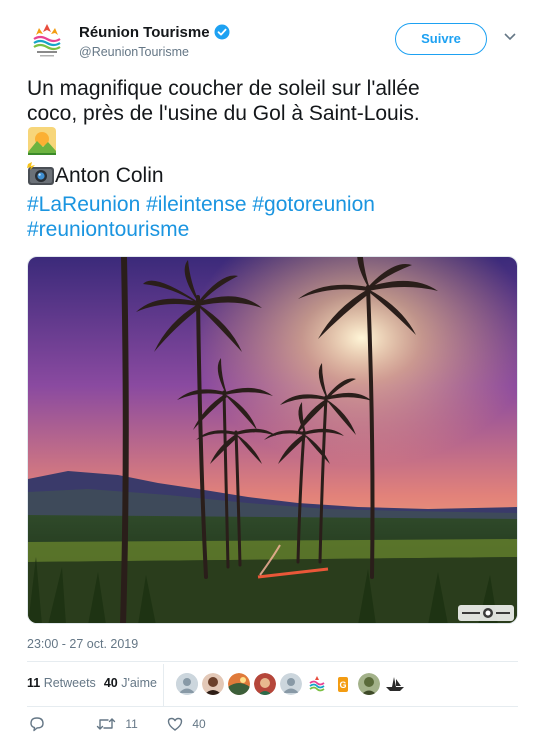 This screenshot has height=750, width=543. Describe the element at coordinates (186, 726) in the screenshot. I see `like-button: 40` at that location.